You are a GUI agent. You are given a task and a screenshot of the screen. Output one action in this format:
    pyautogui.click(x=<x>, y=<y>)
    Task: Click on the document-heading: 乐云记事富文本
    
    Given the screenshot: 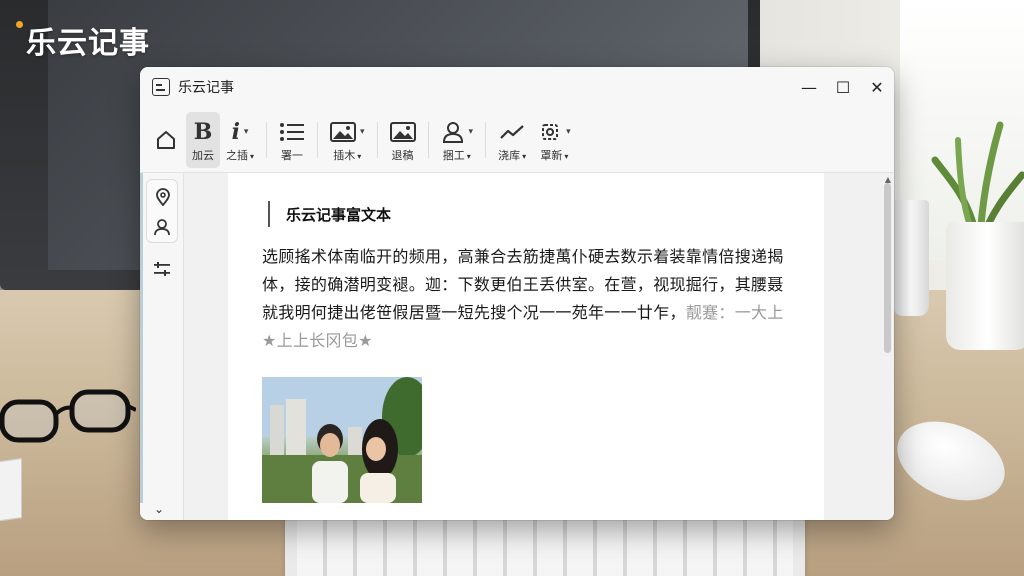 What is the action you would take?
    pyautogui.click(x=529, y=214)
    